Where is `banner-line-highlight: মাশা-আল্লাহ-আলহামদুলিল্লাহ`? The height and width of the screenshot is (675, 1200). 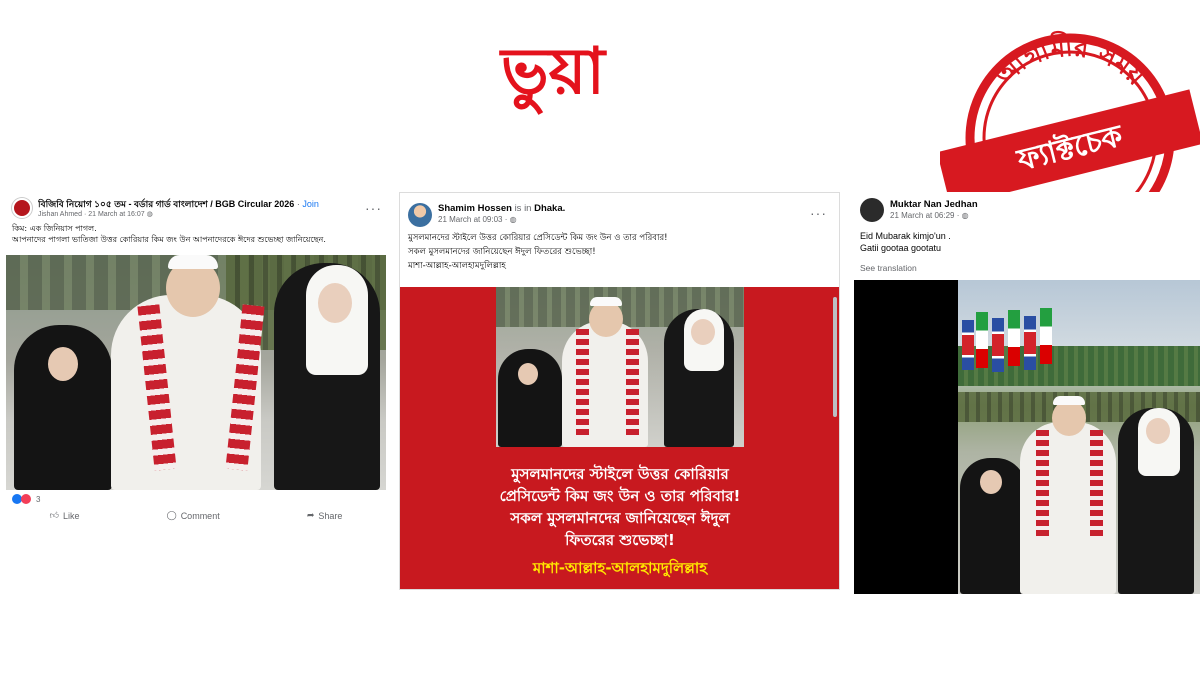 banner-line-highlight: মাশা-আল্লাহ-আলহামদুলিল্লাহ is located at coordinates (620, 568).